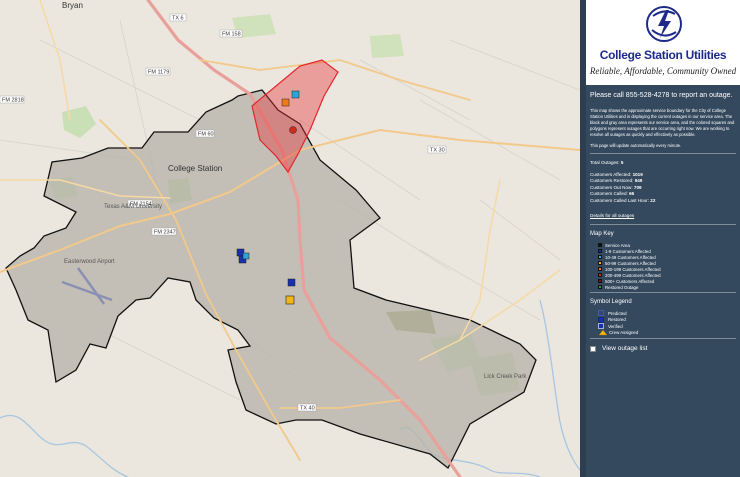 This screenshot has height=477, width=740. I want to click on predicted-symbol-icon, so click(601, 313).